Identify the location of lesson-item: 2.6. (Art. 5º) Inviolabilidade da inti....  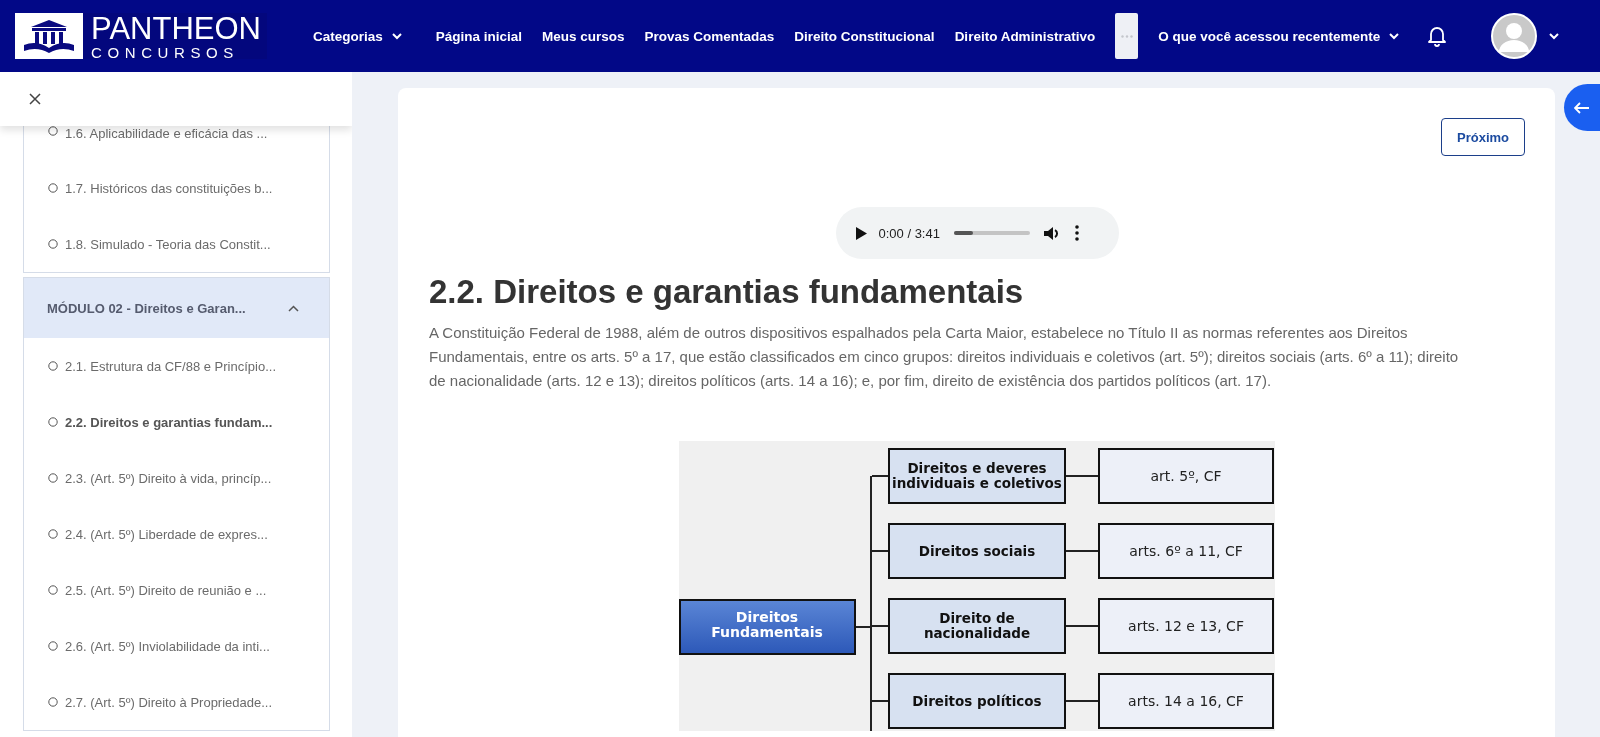
(176, 646).